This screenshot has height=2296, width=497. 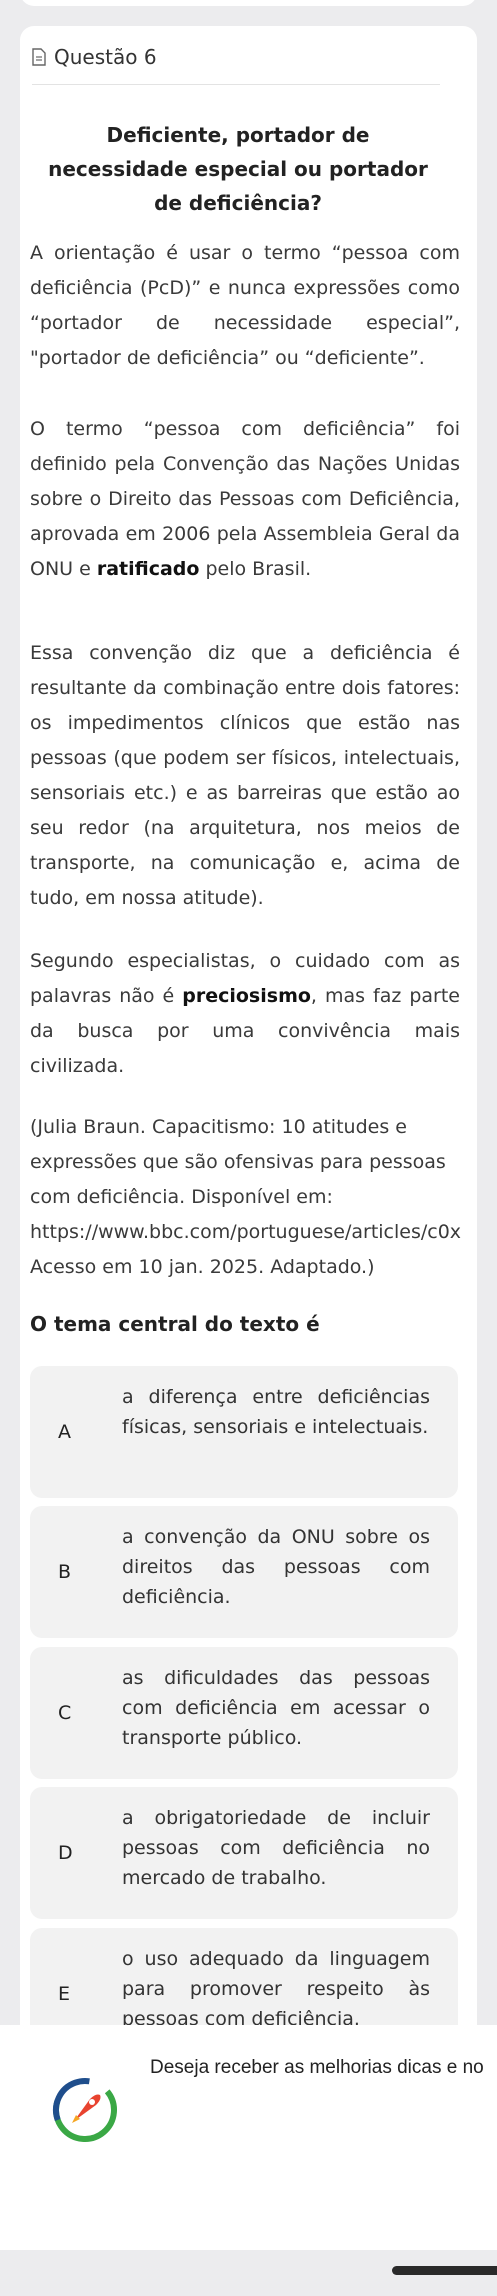 I want to click on paragraph-2-bold: ratificado, so click(x=148, y=569).